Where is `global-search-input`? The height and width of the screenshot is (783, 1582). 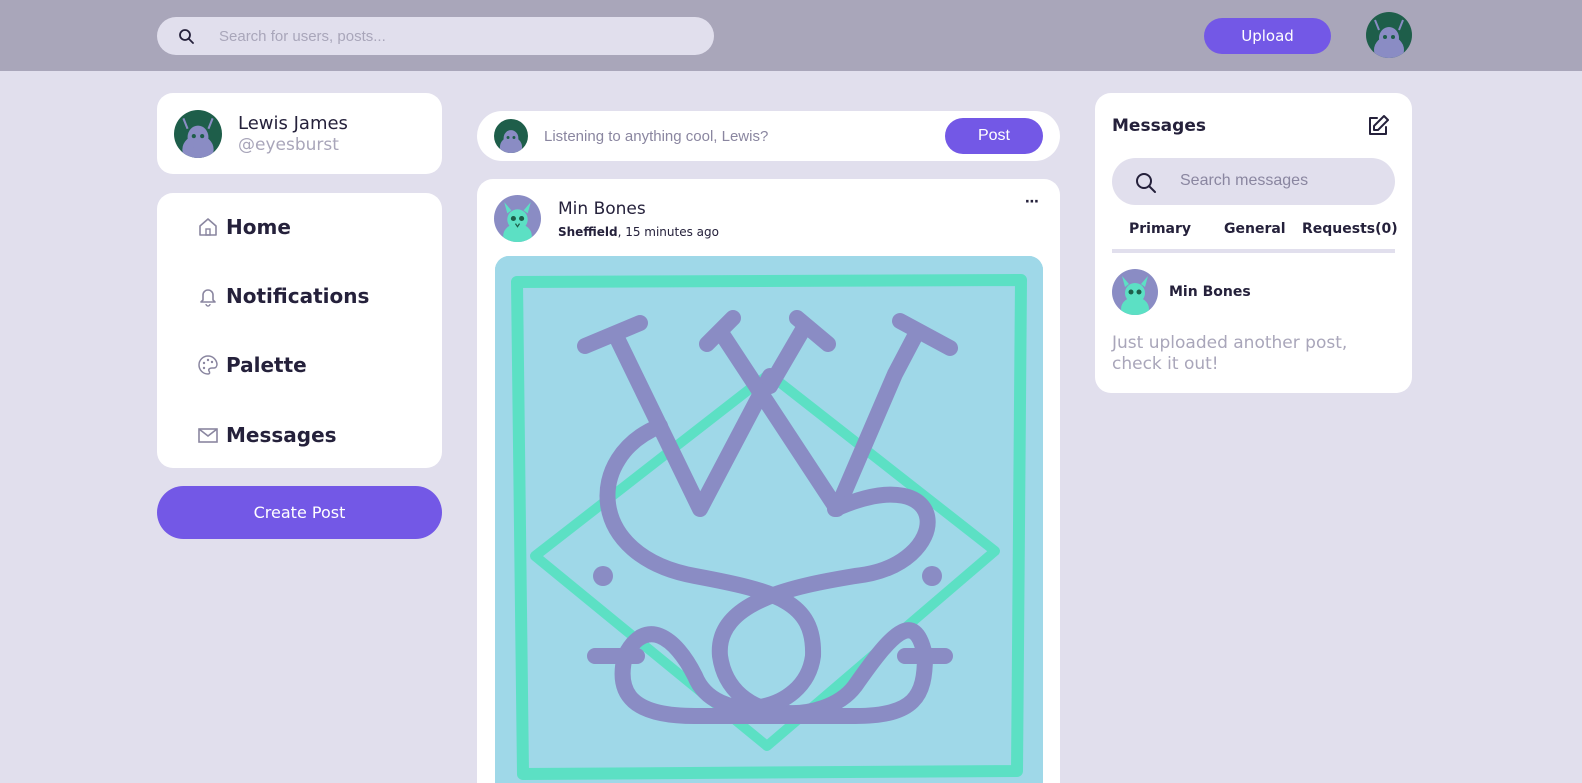 global-search-input is located at coordinates (459, 36).